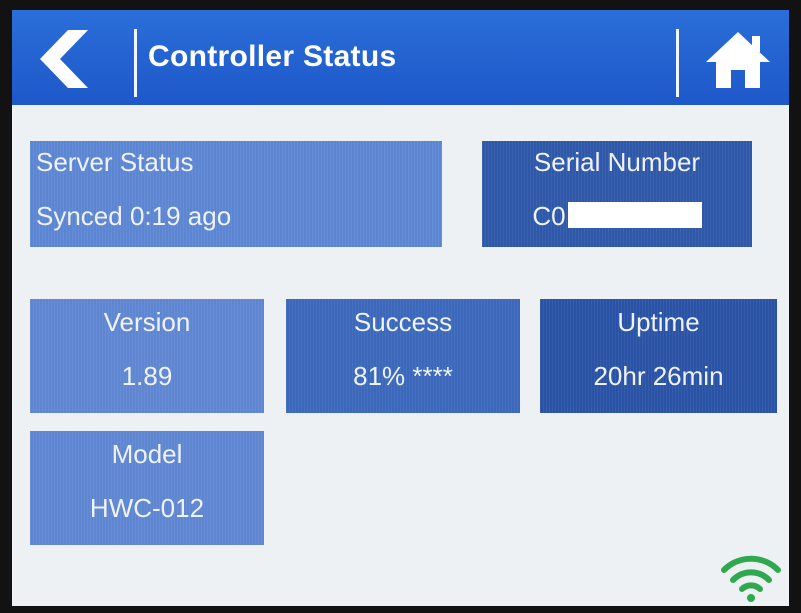 The height and width of the screenshot is (613, 801). What do you see at coordinates (236, 194) in the screenshot?
I see `server-status-tile: Server Status Synced 0:19 ago` at bounding box center [236, 194].